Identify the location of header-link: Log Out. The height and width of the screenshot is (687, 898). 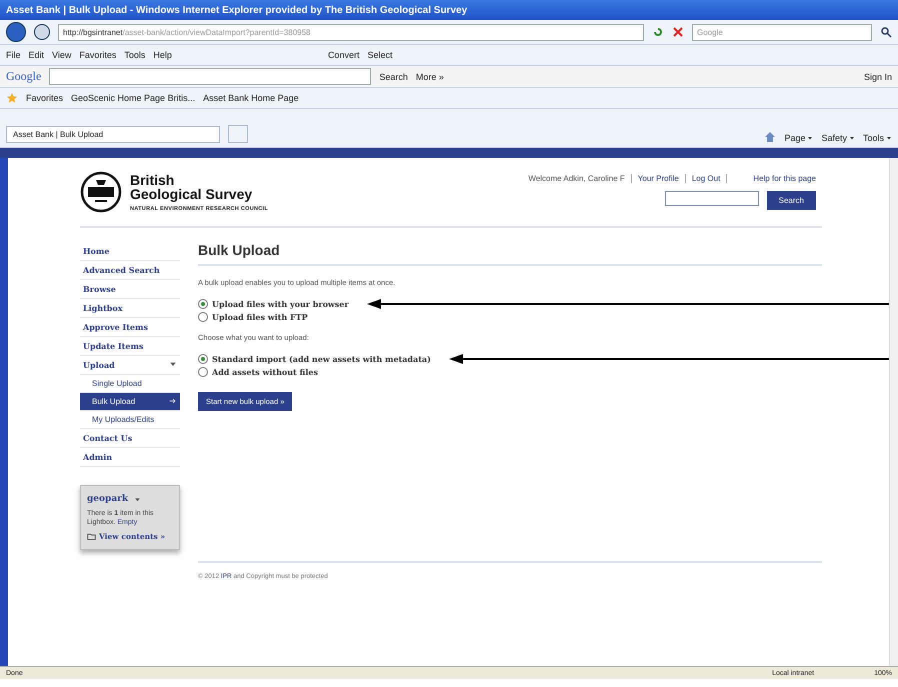
(706, 178).